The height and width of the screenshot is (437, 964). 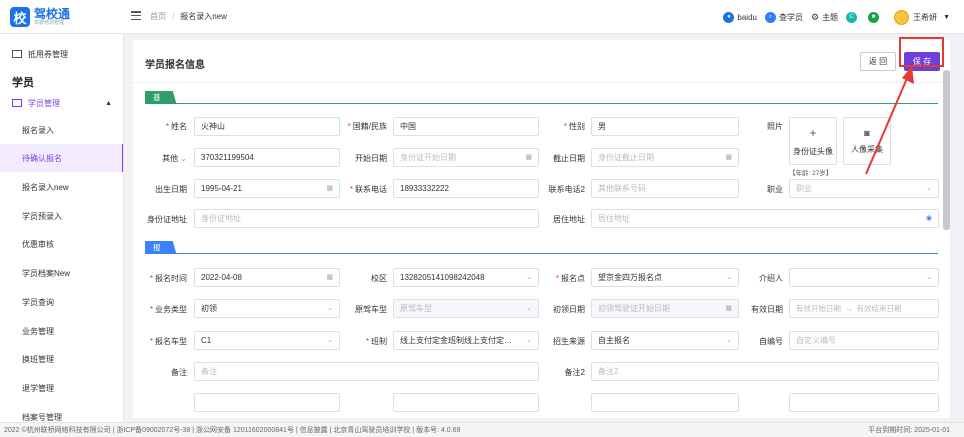 What do you see at coordinates (466, 126) in the screenshot?
I see `nationality-input: 中国` at bounding box center [466, 126].